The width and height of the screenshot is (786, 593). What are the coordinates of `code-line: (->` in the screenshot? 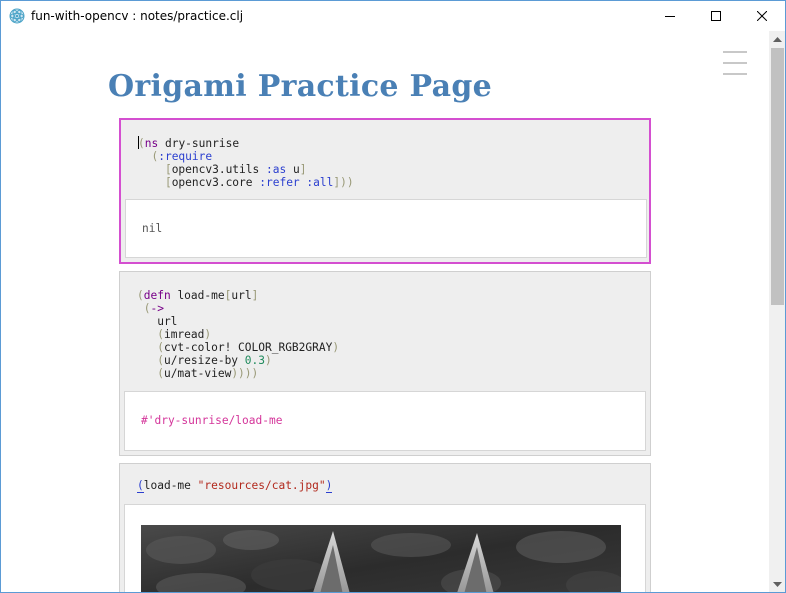 It's located at (238, 308).